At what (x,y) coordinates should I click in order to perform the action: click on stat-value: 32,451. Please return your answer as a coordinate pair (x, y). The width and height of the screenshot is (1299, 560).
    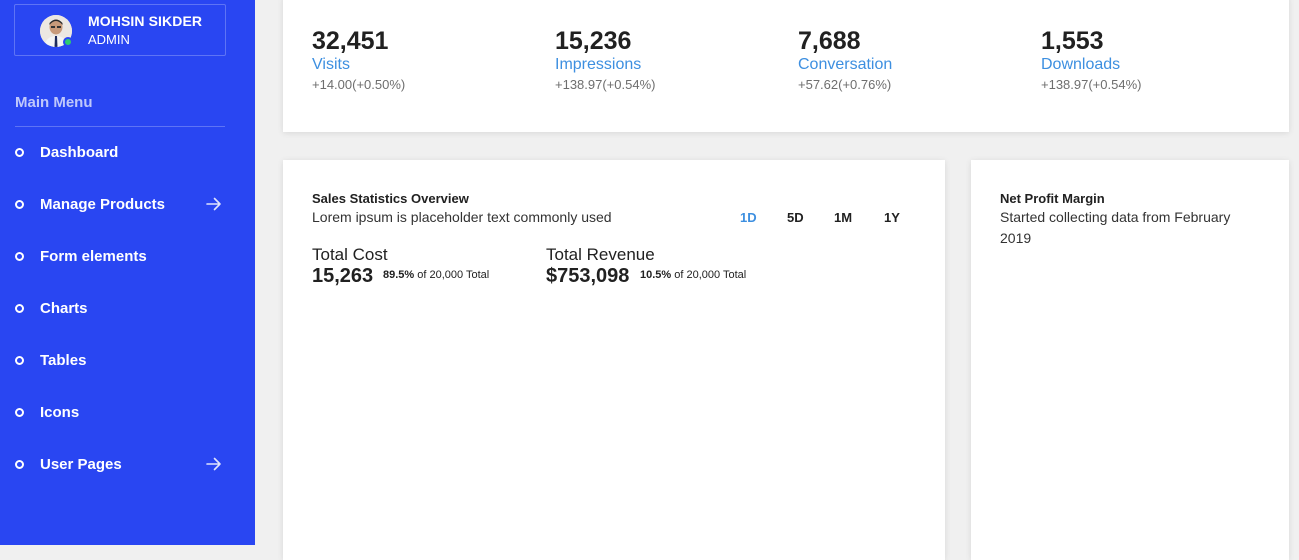
    Looking at the image, I should click on (350, 41).